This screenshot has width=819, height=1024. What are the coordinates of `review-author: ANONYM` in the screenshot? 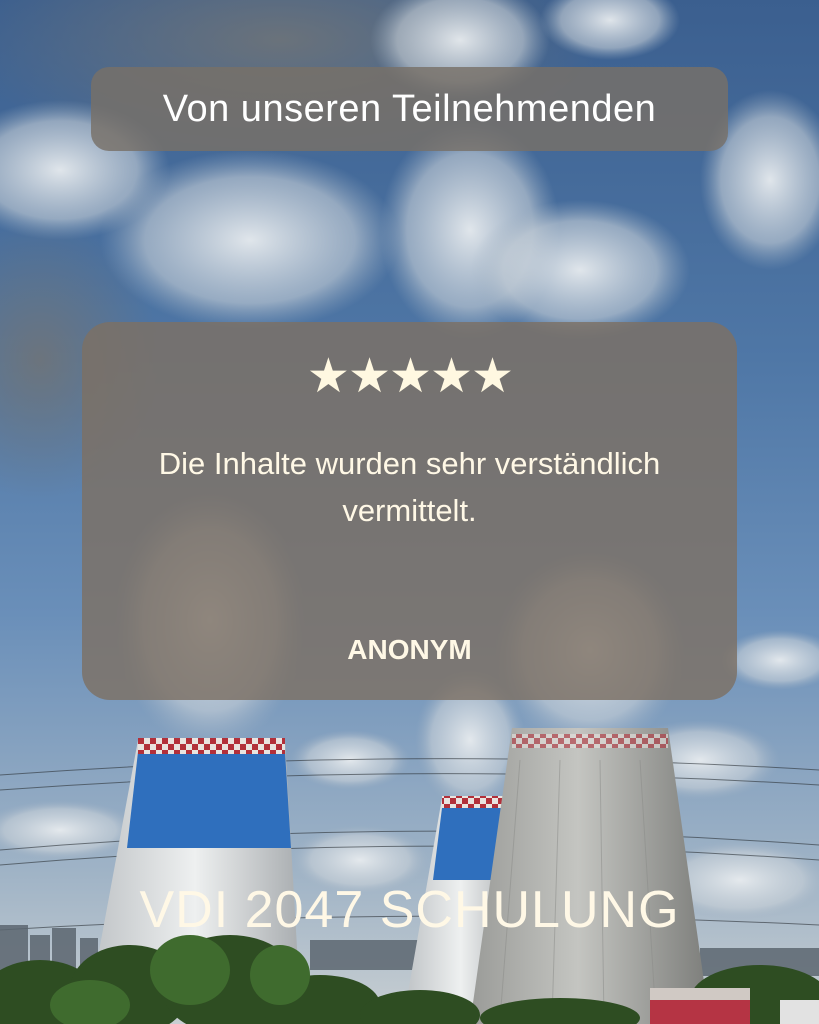 It's located at (409, 649).